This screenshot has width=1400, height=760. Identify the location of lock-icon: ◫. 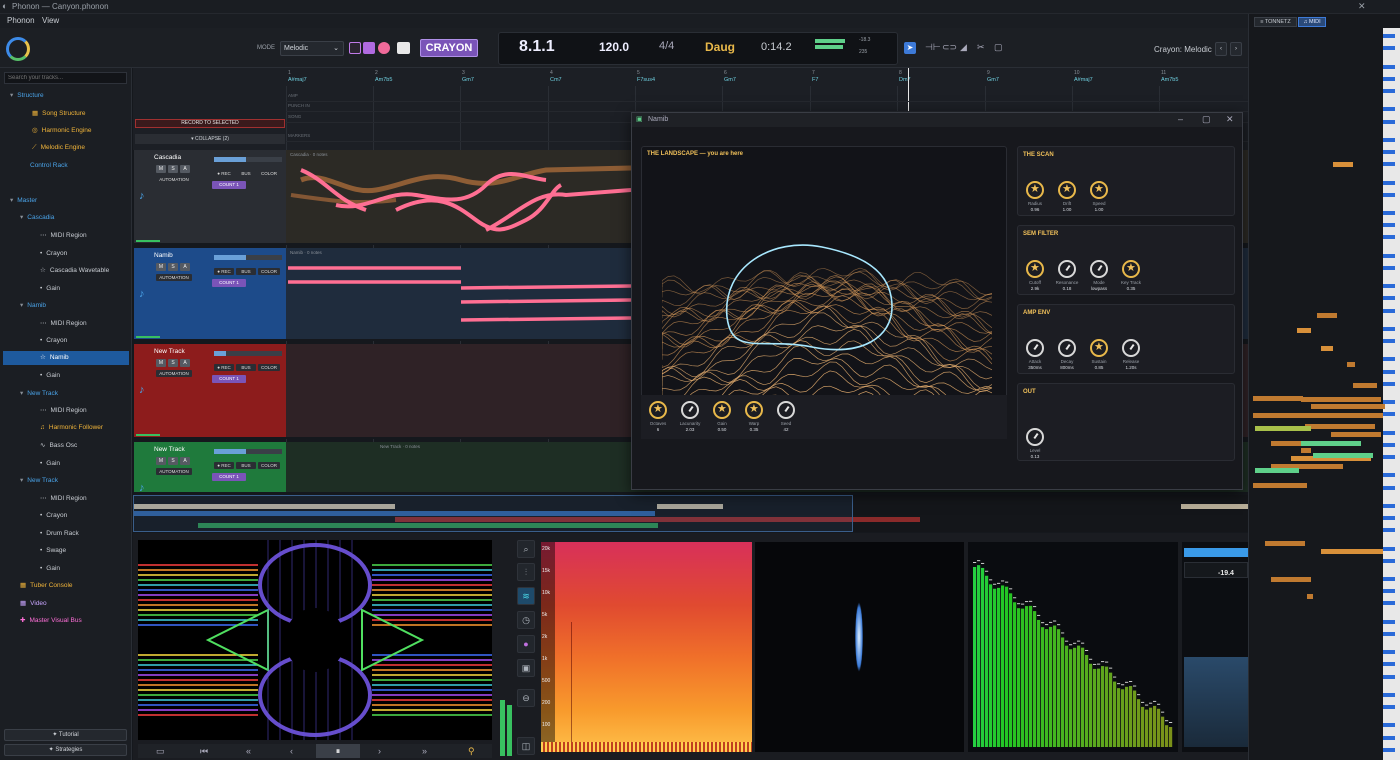
(526, 746).